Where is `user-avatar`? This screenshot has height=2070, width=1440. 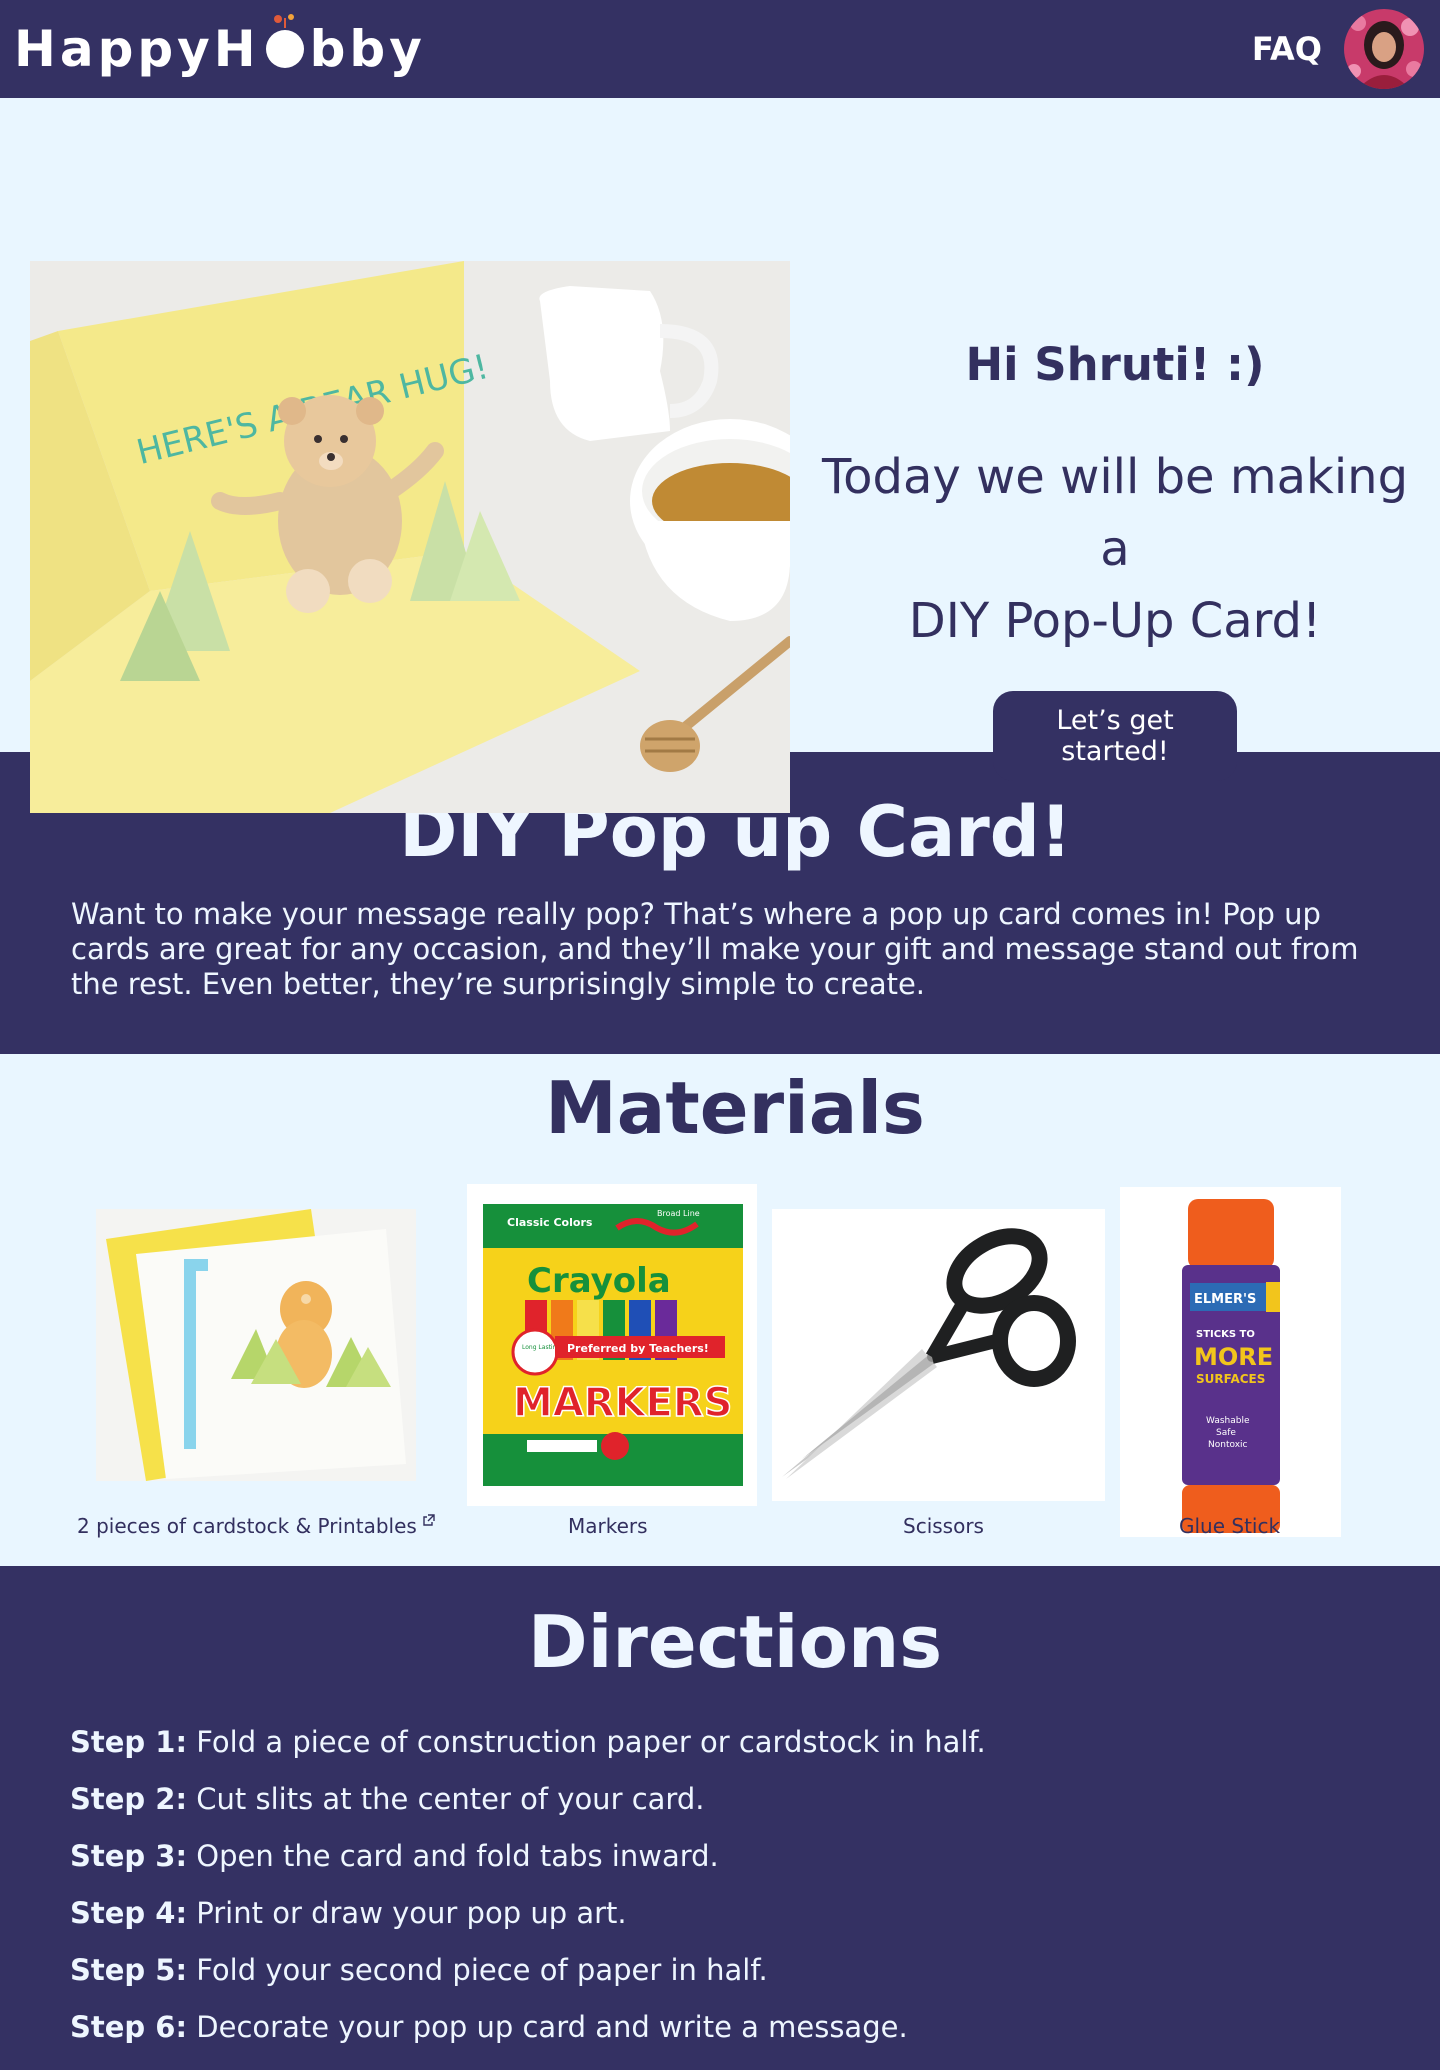 user-avatar is located at coordinates (1384, 49).